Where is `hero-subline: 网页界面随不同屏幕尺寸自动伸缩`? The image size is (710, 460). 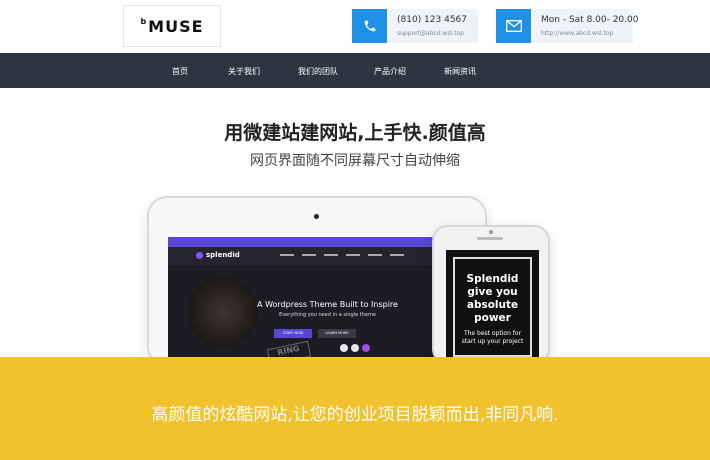 hero-subline: 网页界面随不同屏幕尺寸自动伸缩 is located at coordinates (355, 161).